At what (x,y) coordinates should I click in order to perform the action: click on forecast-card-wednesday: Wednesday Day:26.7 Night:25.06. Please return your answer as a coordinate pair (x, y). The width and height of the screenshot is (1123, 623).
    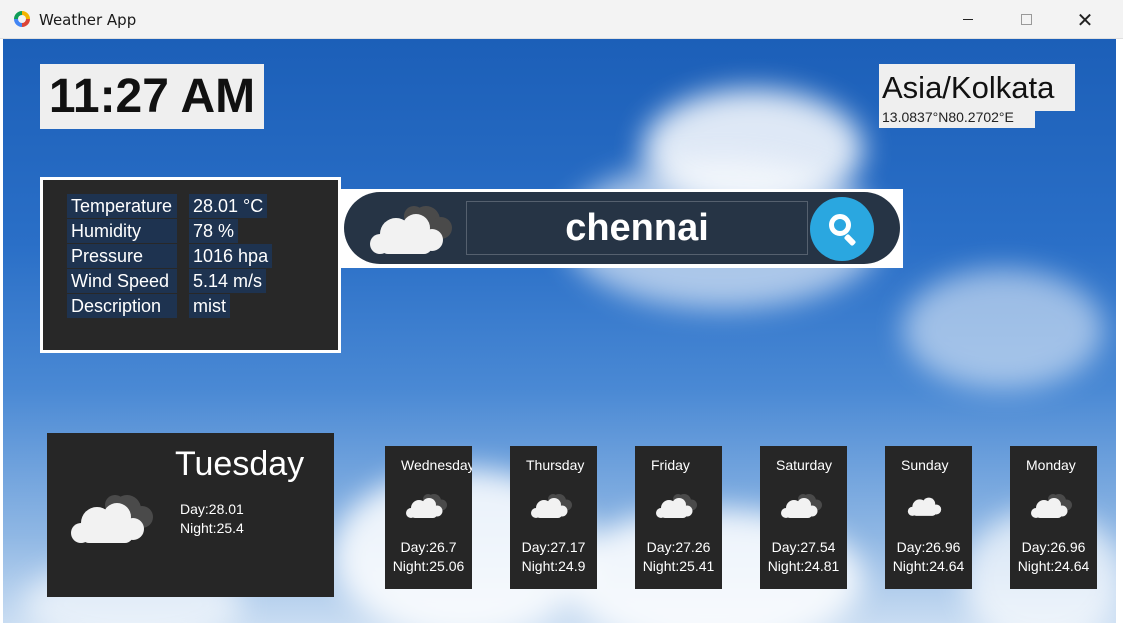
    Looking at the image, I should click on (428, 517).